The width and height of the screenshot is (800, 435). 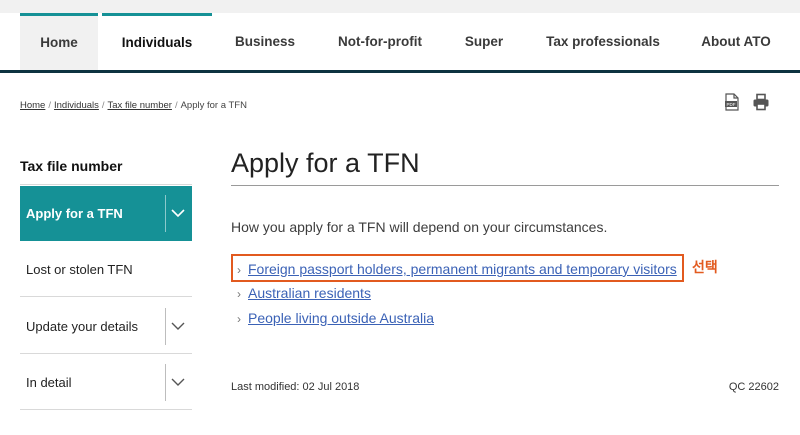 What do you see at coordinates (295, 387) in the screenshot?
I see `last-modified: Last modified: 02 Jul 2018` at bounding box center [295, 387].